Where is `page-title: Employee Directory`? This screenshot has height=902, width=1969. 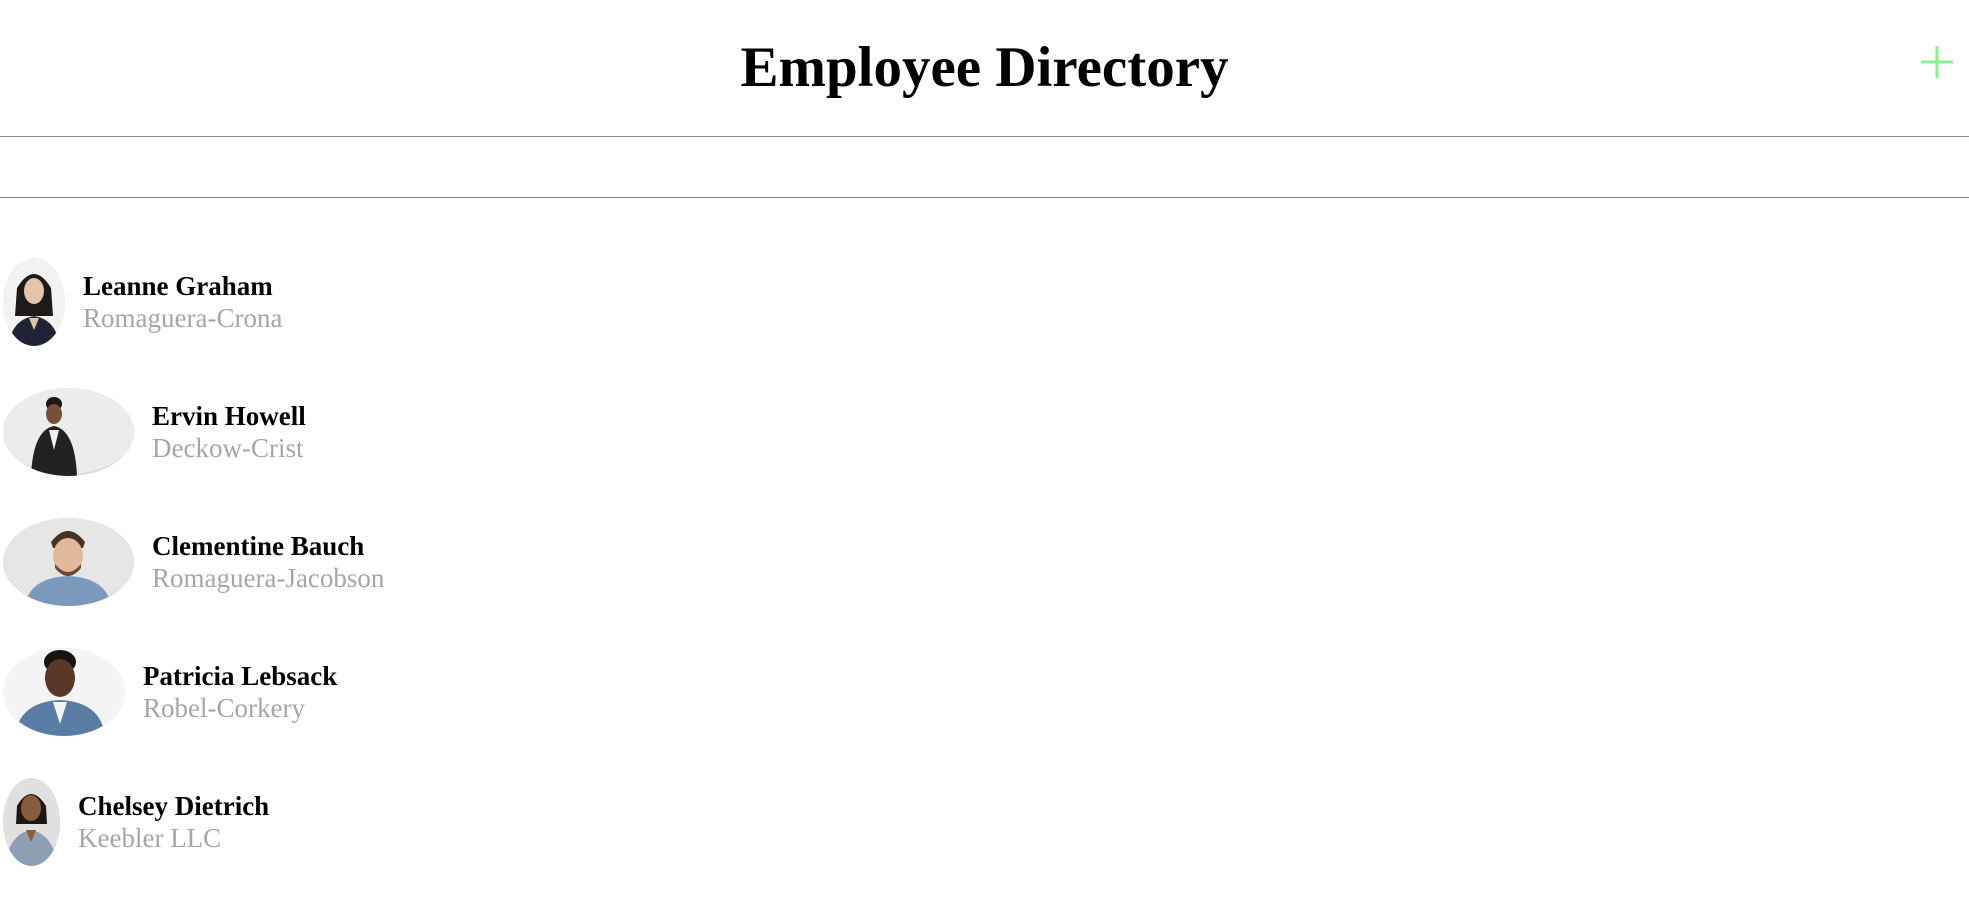
page-title: Employee Directory is located at coordinates (984, 67).